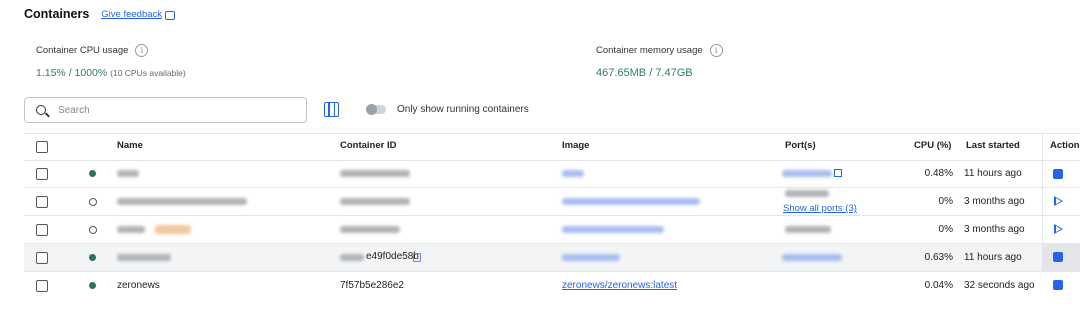 The height and width of the screenshot is (323, 1080). Describe the element at coordinates (331, 109) in the screenshot. I see `columns-icon` at that location.